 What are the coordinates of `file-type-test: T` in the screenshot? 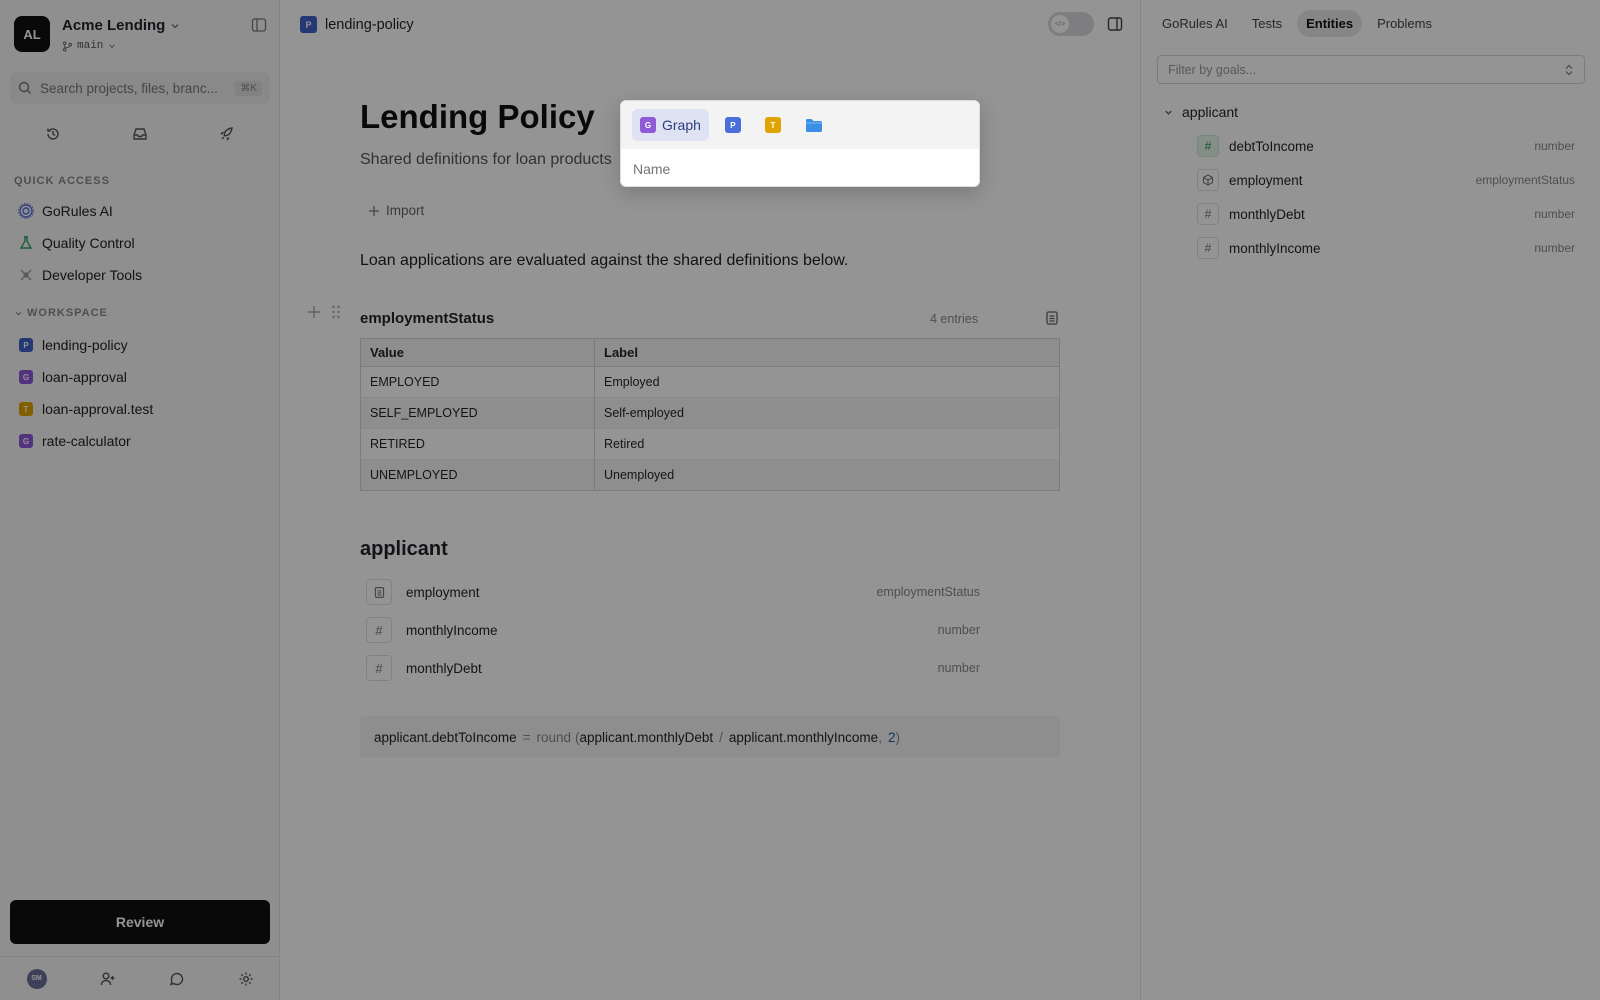 It's located at (773, 125).